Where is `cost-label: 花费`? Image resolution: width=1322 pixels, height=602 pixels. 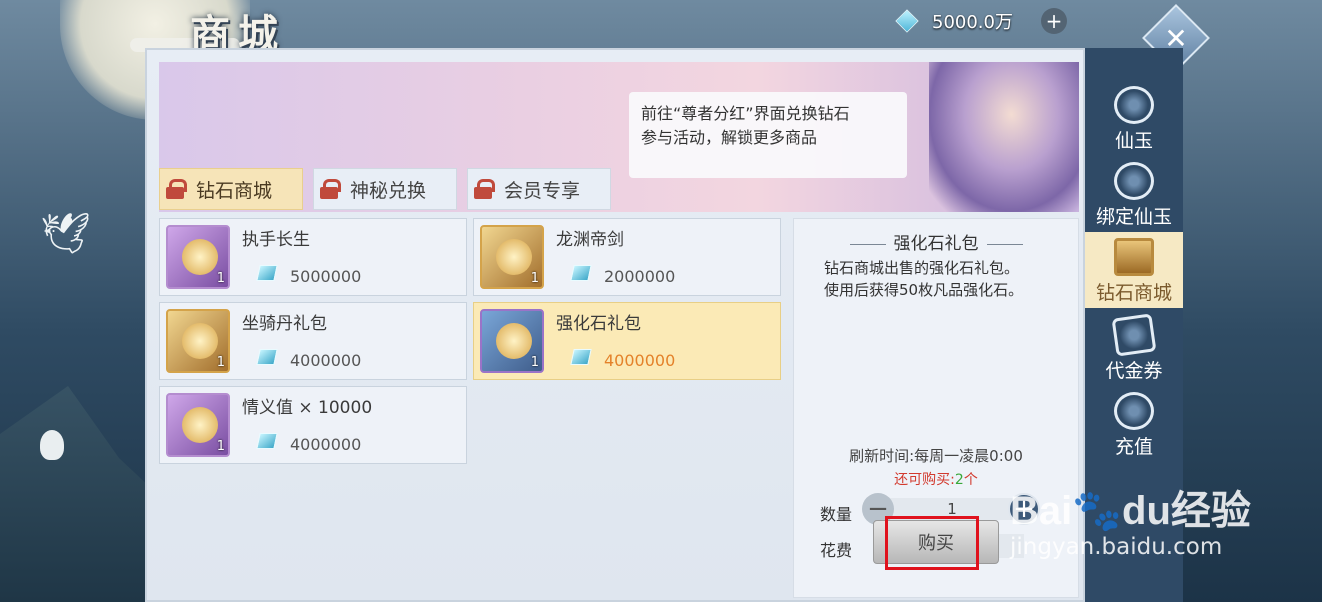 cost-label: 花费 is located at coordinates (836, 550).